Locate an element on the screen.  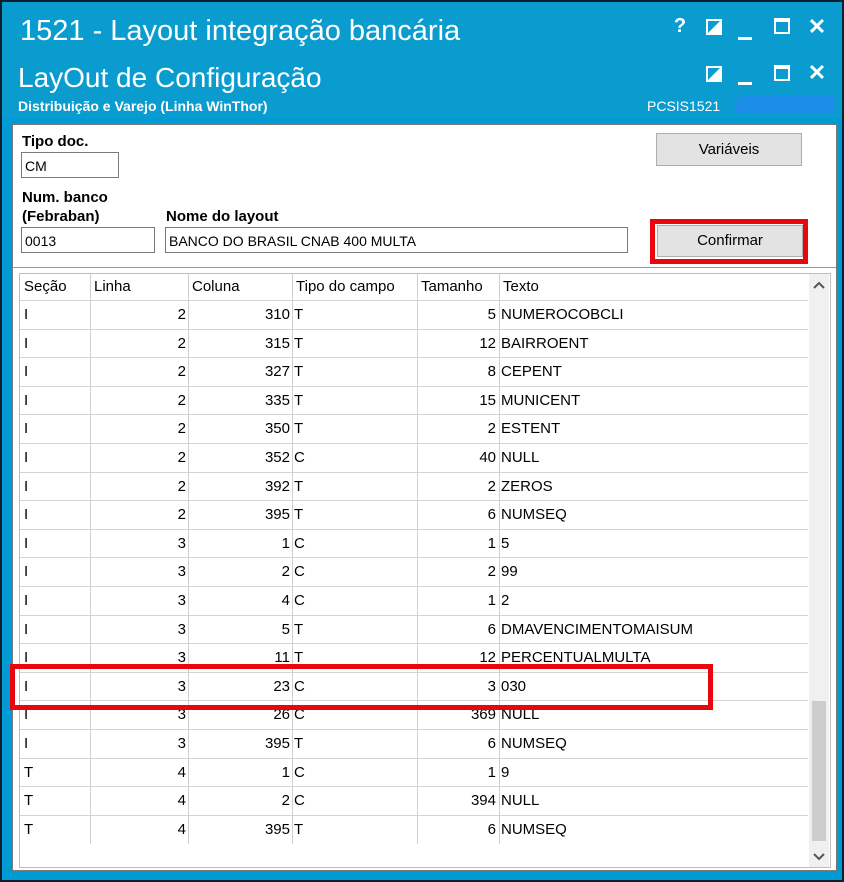
table-row: I 2 350 T 2 ESTENT is located at coordinates (414, 428).